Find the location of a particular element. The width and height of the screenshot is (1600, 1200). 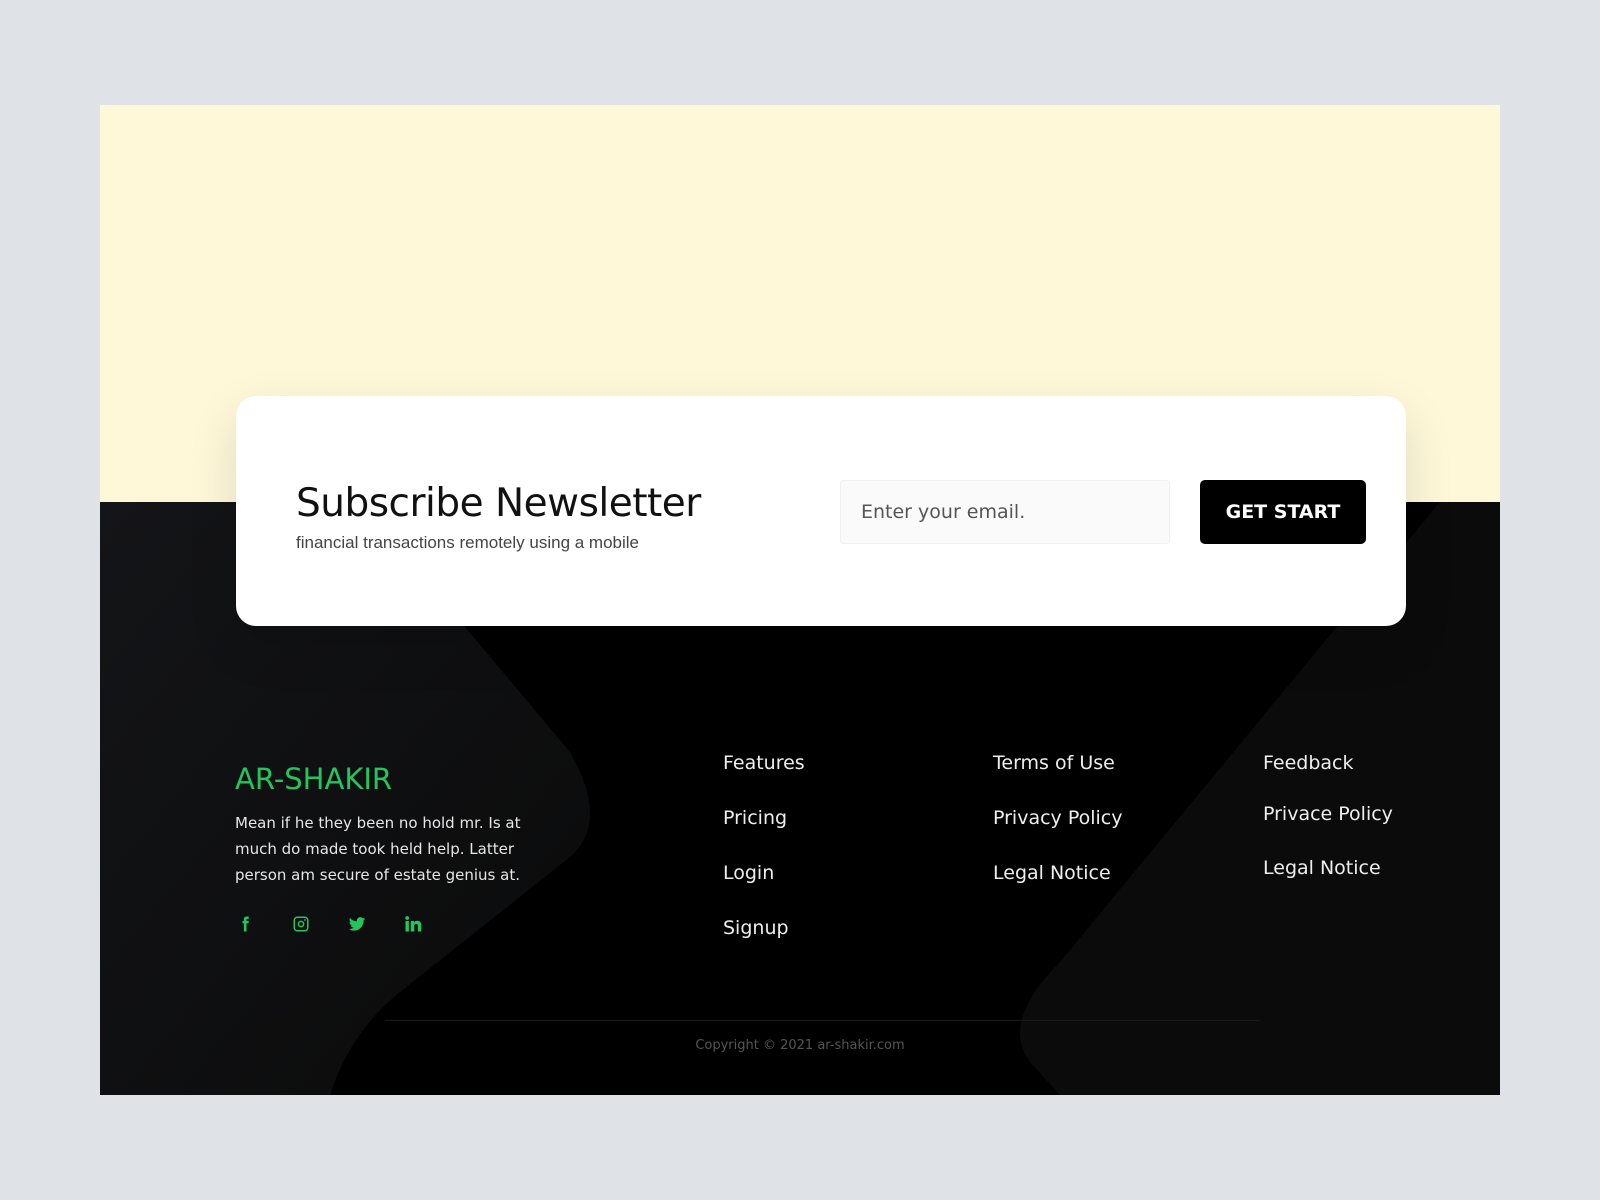

footer-links-legal: Terms of Use Privacy Policy Legal Notice is located at coordinates (1057, 834).